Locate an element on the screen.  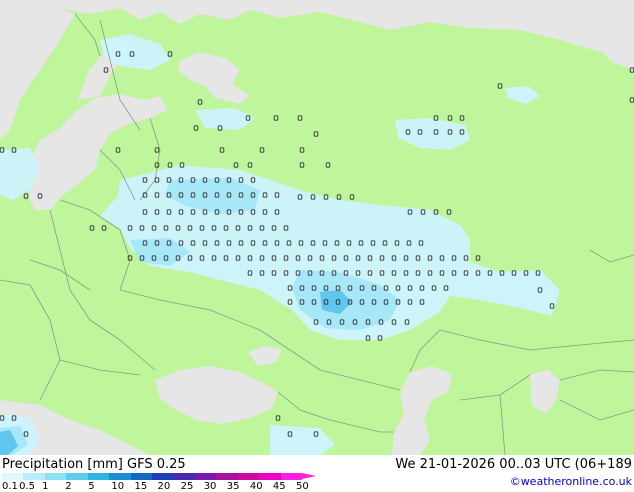
color-scale-tick-label: 5 is located at coordinates (91, 486).